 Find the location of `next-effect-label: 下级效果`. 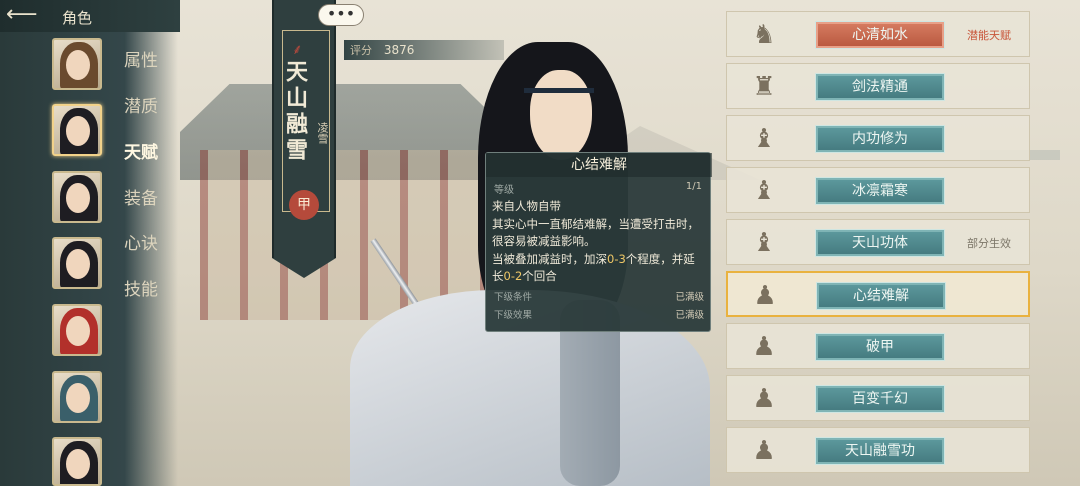

next-effect-label: 下级效果 is located at coordinates (513, 315).